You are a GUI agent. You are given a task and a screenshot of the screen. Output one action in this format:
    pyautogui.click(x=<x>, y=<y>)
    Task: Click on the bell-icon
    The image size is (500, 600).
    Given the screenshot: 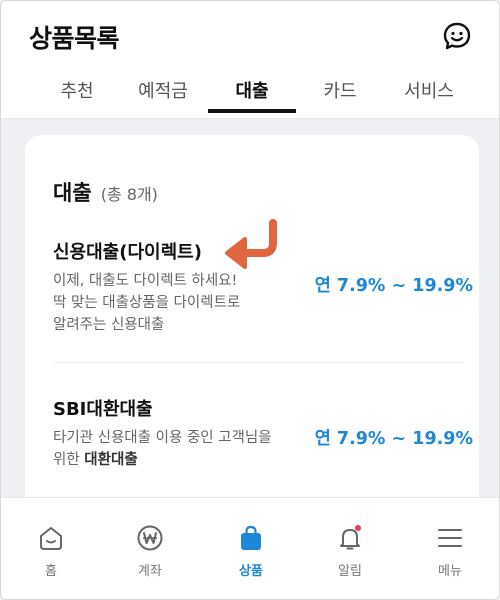 What is the action you would take?
    pyautogui.click(x=350, y=537)
    